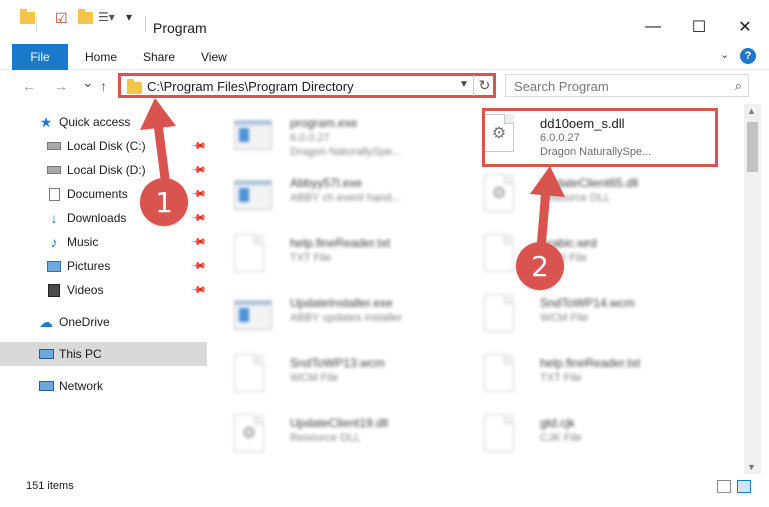 This screenshot has height=507, width=769. I want to click on step-1-badge: 1, so click(164, 202).